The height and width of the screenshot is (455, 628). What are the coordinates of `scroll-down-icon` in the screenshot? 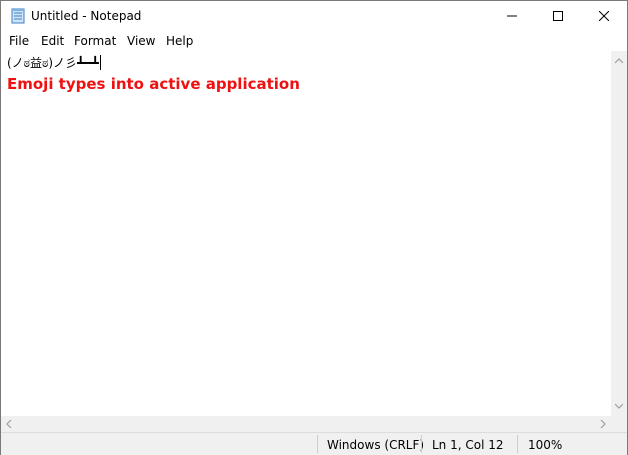 It's located at (619, 406).